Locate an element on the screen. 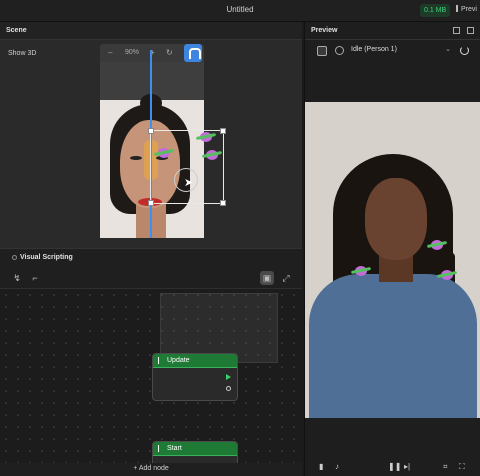  node-title: Update is located at coordinates (178, 360).